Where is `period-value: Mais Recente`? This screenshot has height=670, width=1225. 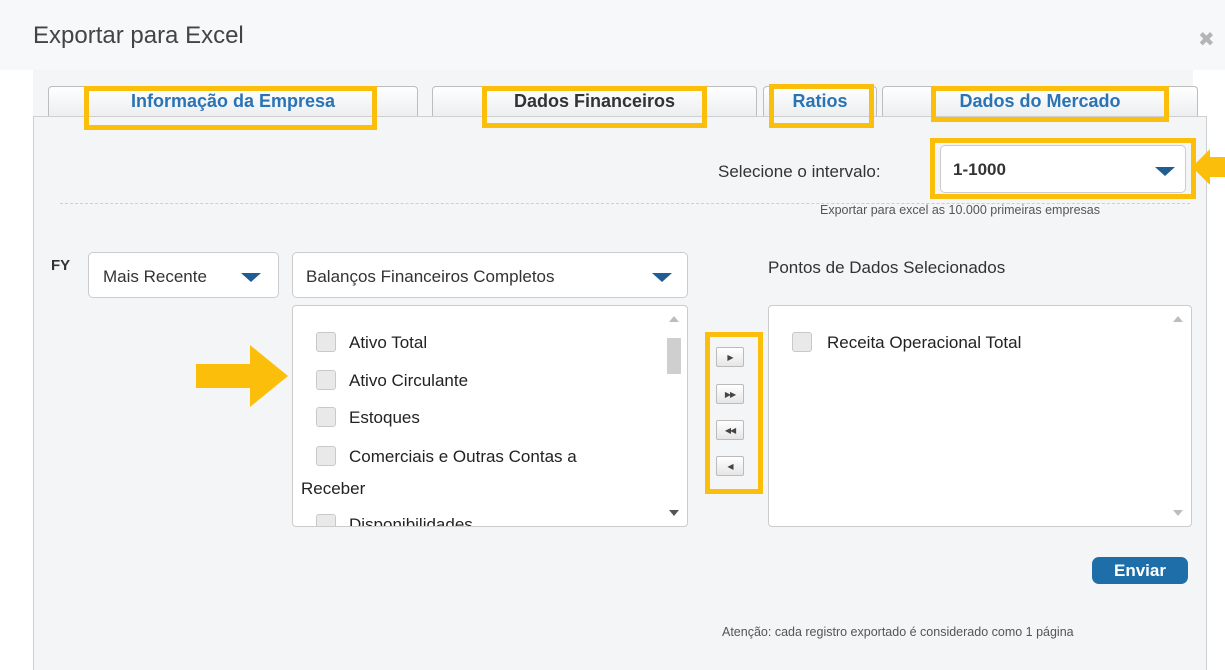
period-value: Mais Recente is located at coordinates (155, 276).